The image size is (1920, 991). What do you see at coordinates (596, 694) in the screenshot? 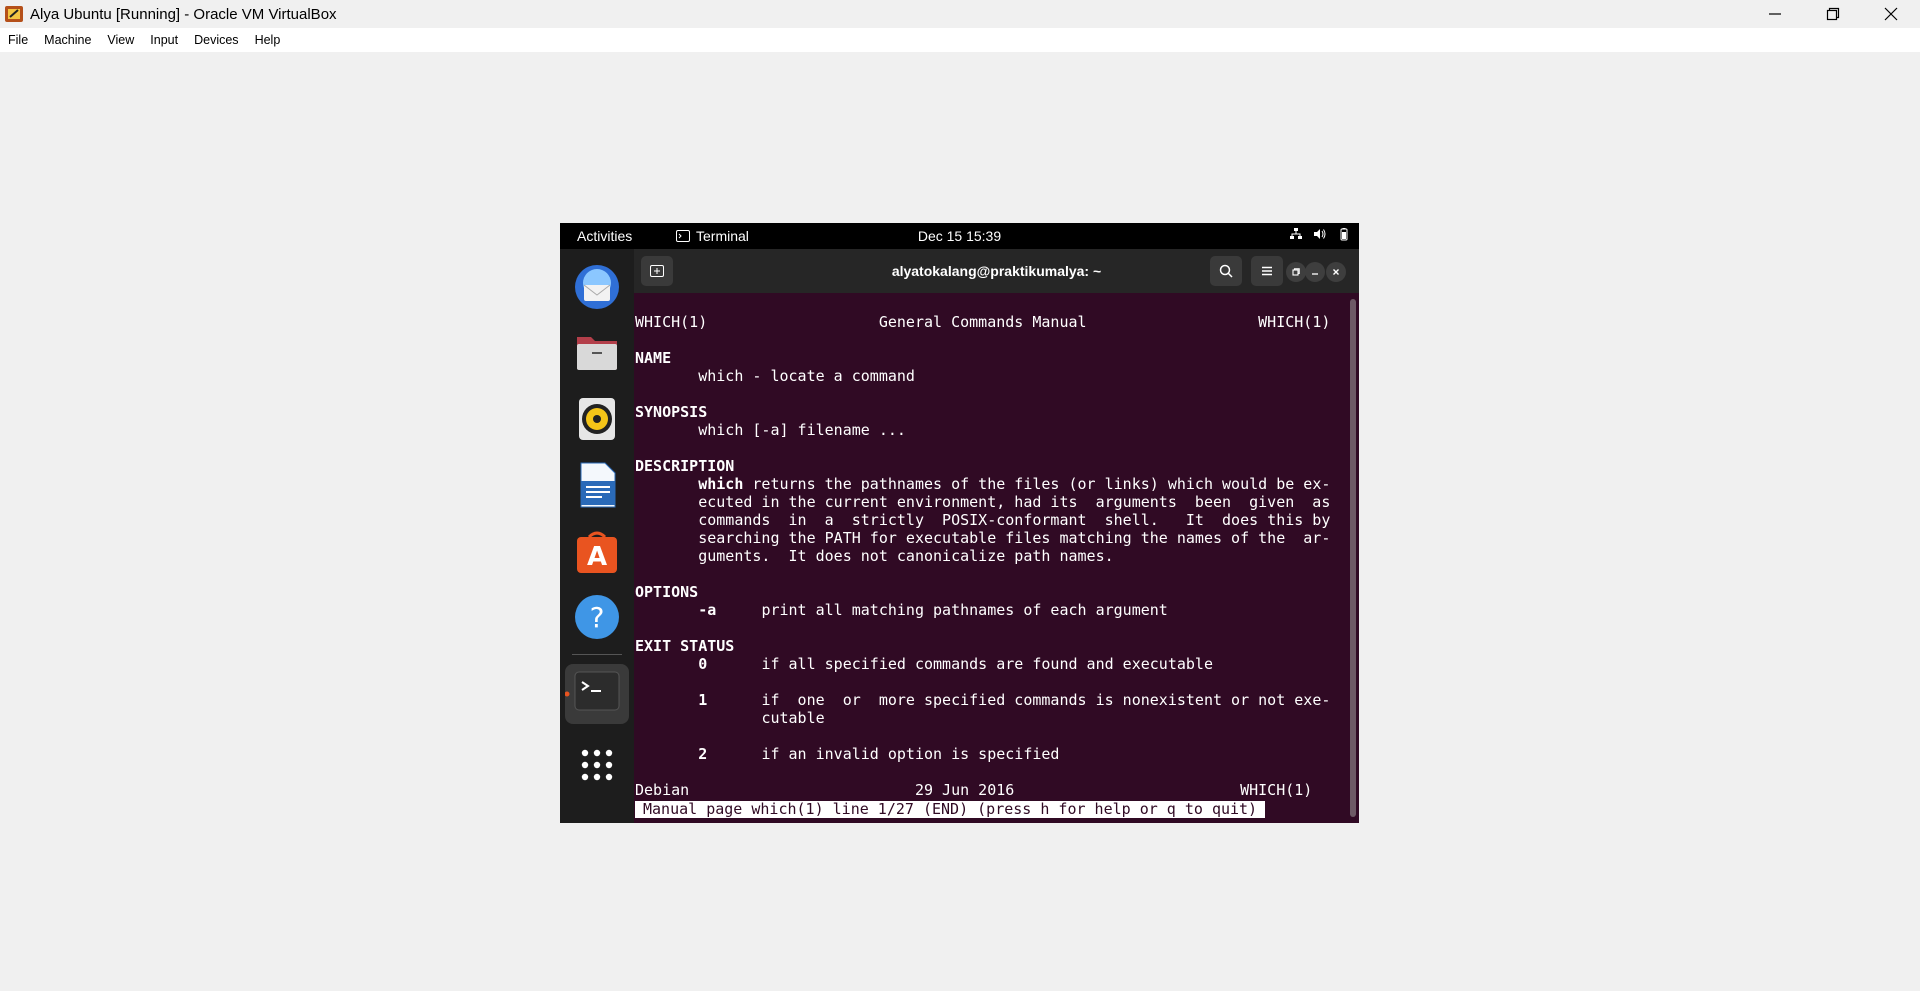
I see `terminal-icon` at bounding box center [596, 694].